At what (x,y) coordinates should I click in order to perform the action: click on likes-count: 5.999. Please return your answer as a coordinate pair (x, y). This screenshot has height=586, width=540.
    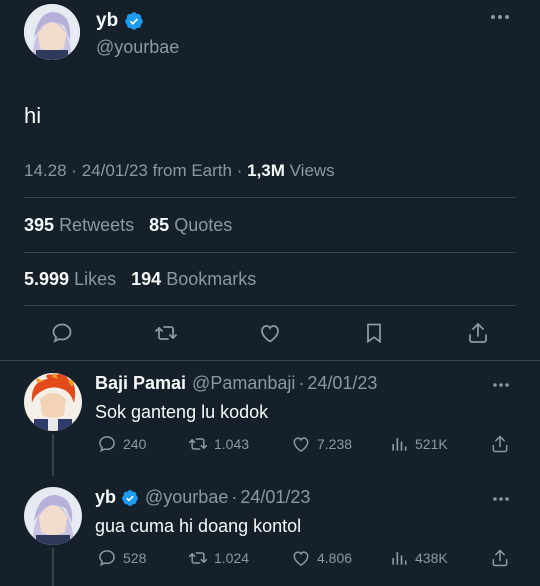
    Looking at the image, I should click on (47, 279).